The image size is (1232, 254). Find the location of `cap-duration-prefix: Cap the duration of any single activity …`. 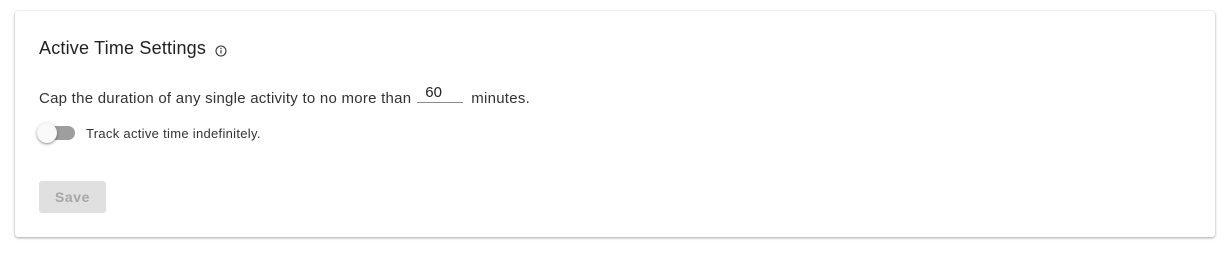

cap-duration-prefix: Cap the duration of any single activity … is located at coordinates (225, 98).